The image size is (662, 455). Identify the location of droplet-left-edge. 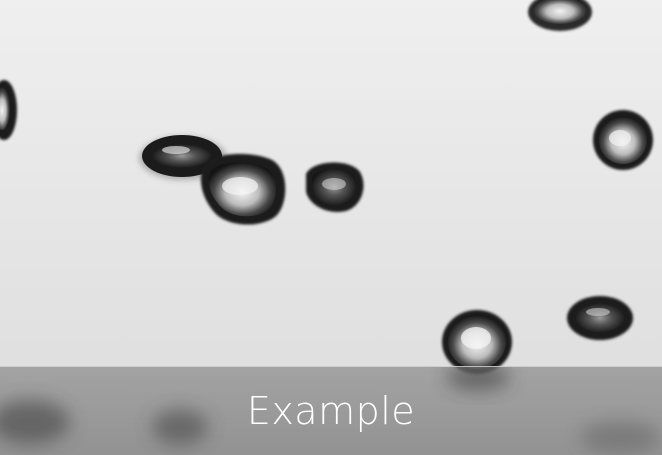
(8, 110).